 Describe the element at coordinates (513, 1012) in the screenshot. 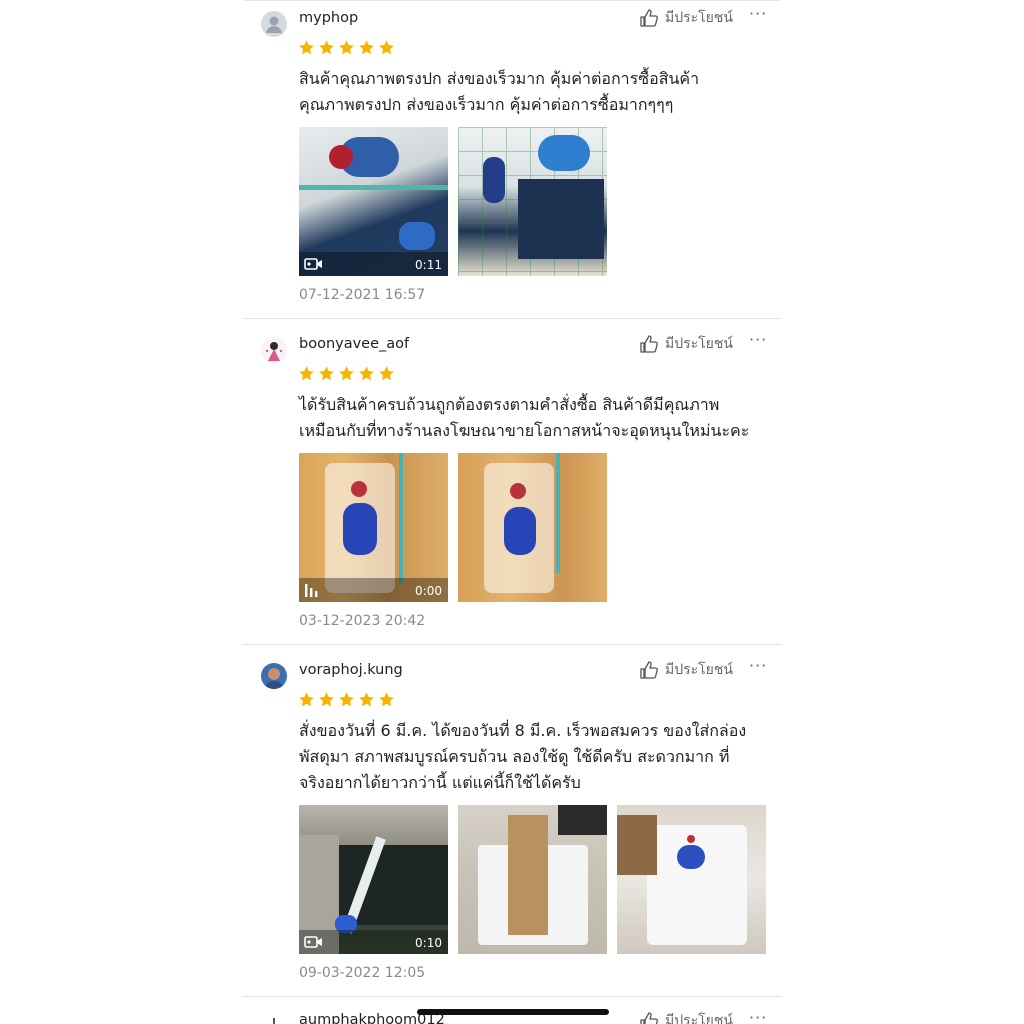

I see `home-indicator` at that location.